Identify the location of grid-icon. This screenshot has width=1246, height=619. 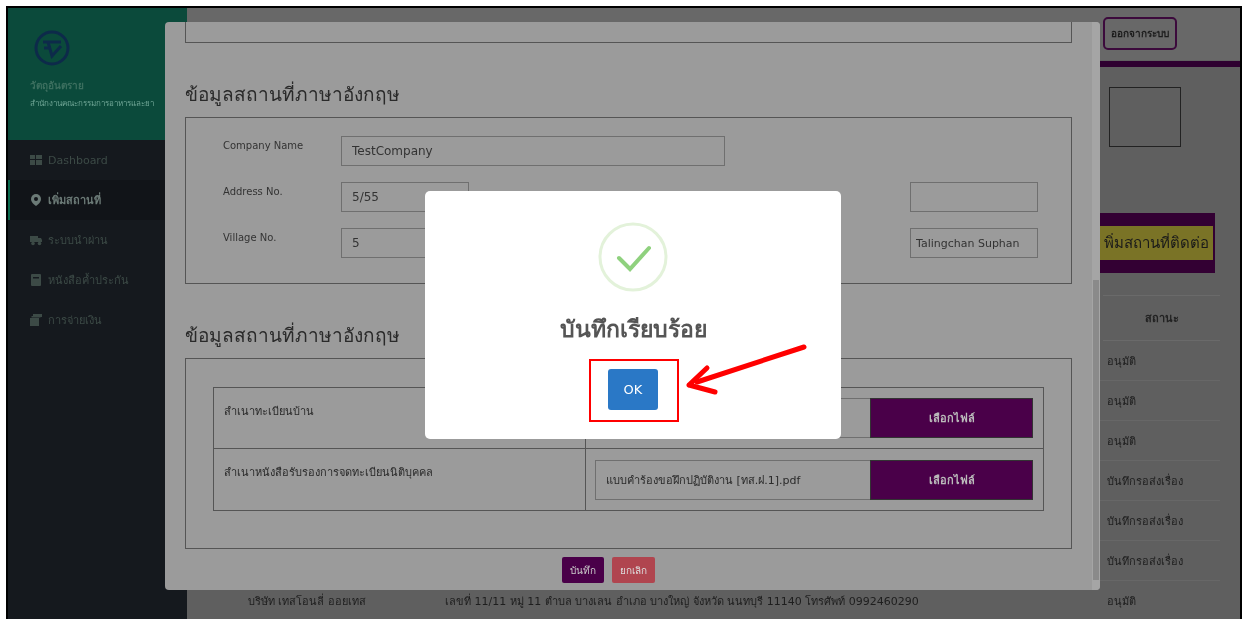
(36, 160).